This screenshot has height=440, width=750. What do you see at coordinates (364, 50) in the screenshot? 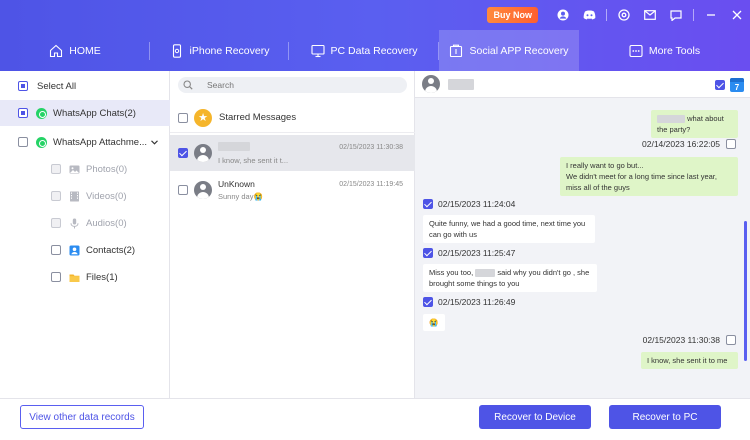
I see `tab-pc-data-recovery: PC Data Recovery` at bounding box center [364, 50].